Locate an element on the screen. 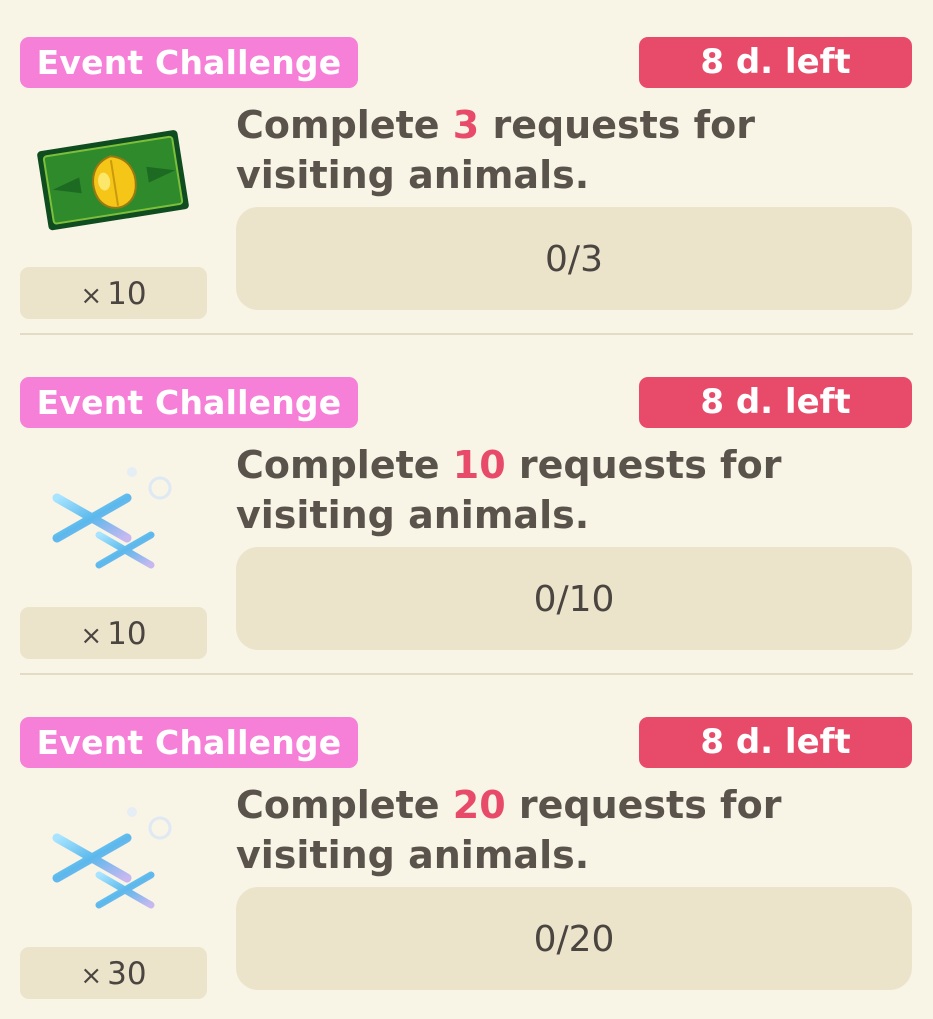 The image size is (933, 1019). progress-bar: 0/10 is located at coordinates (574, 598).